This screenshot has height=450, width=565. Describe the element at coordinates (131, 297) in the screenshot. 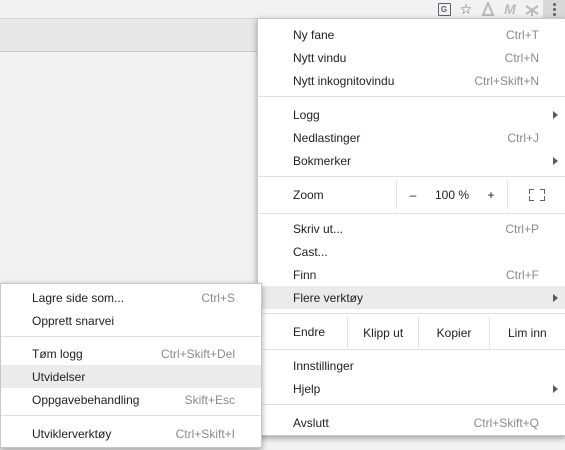

I see `submenu-item-save-page: Lagre side som... Ctrl+S` at that location.